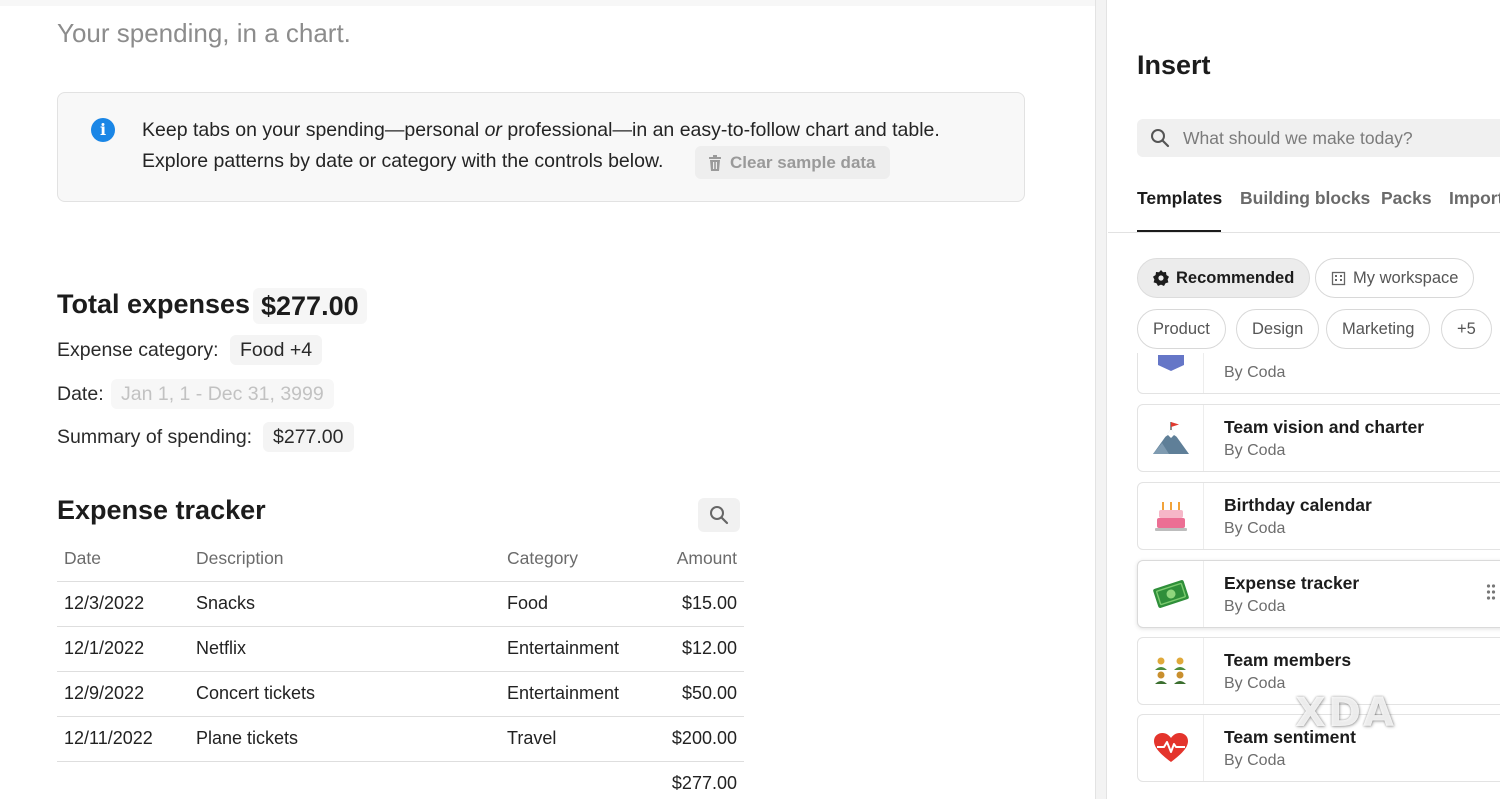 The height and width of the screenshot is (799, 1500). Describe the element at coordinates (547, 3) in the screenshot. I see `top-band` at that location.